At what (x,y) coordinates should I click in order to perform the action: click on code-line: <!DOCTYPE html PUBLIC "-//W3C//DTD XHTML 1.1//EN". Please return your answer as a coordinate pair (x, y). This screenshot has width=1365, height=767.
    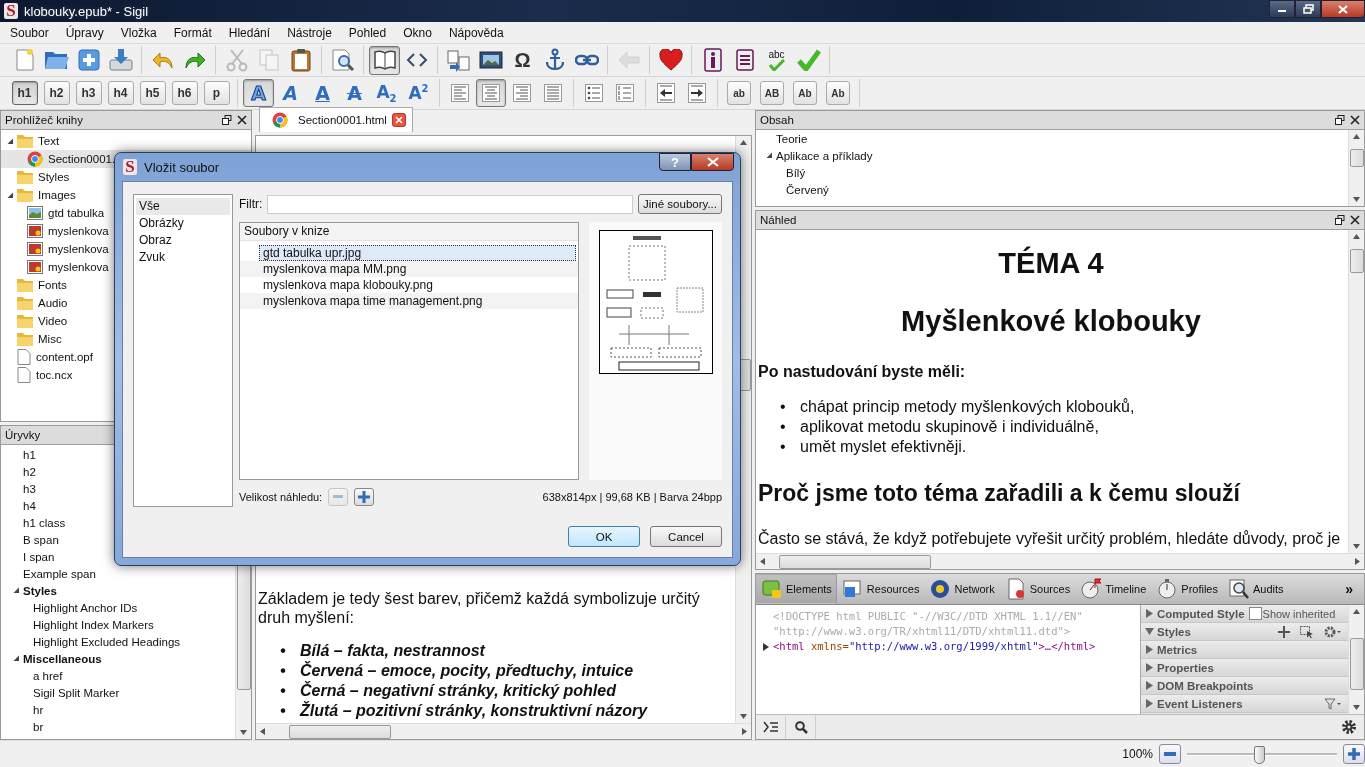
    Looking at the image, I should click on (928, 616).